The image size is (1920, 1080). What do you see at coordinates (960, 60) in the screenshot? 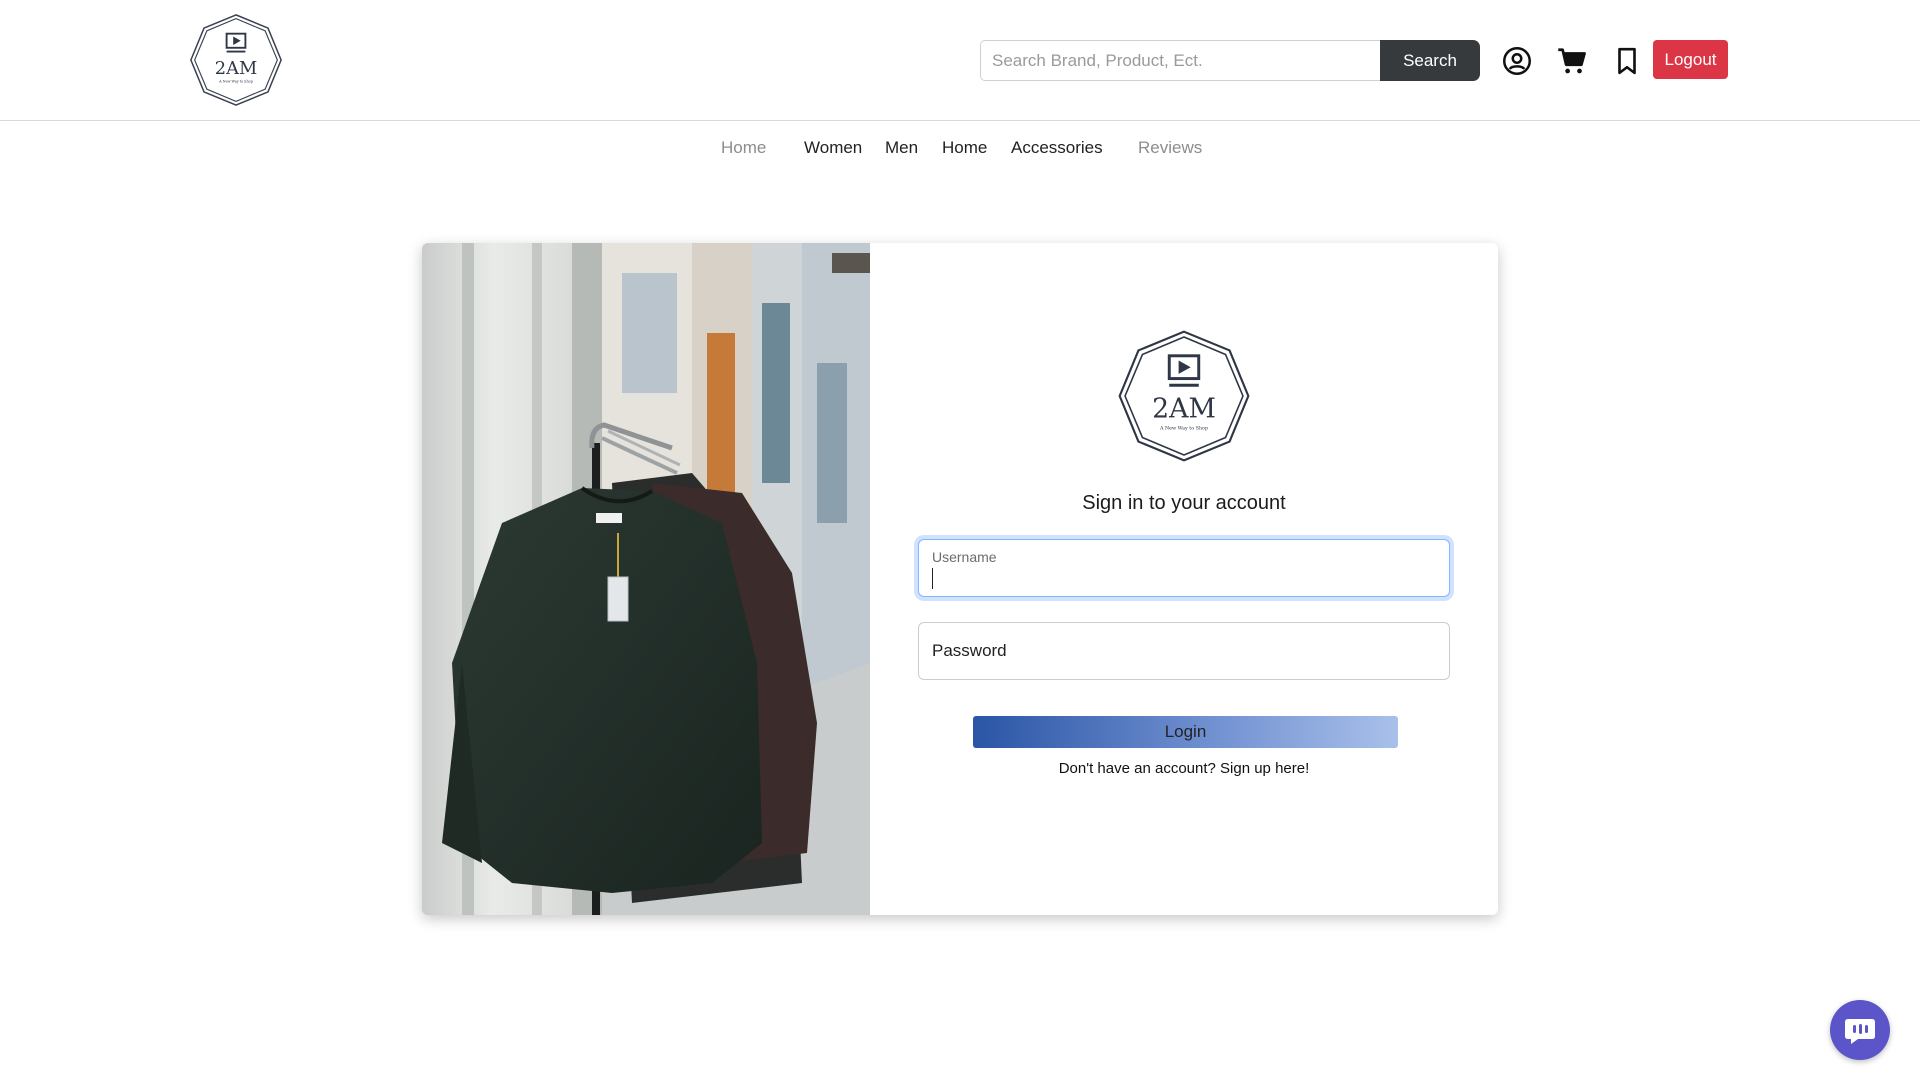
I see `site-header: 2AM A New Way to Shop Search Logout` at bounding box center [960, 60].